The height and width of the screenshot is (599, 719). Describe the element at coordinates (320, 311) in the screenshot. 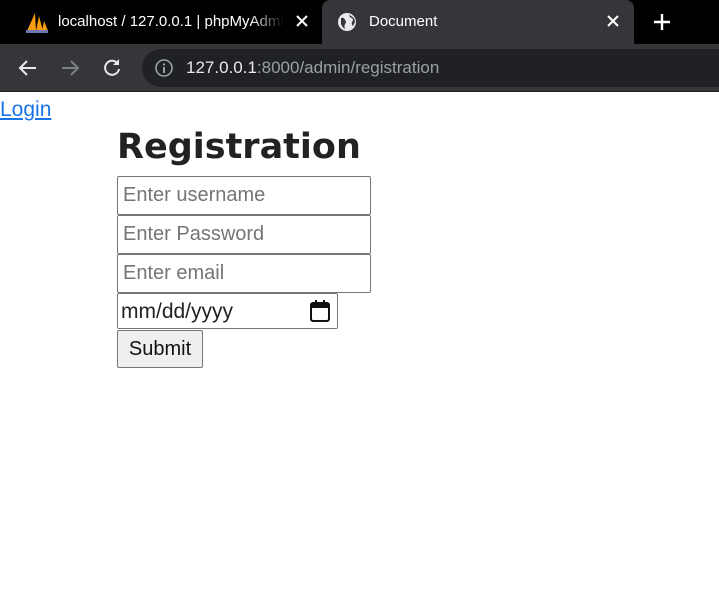

I see `calendar-icon` at that location.